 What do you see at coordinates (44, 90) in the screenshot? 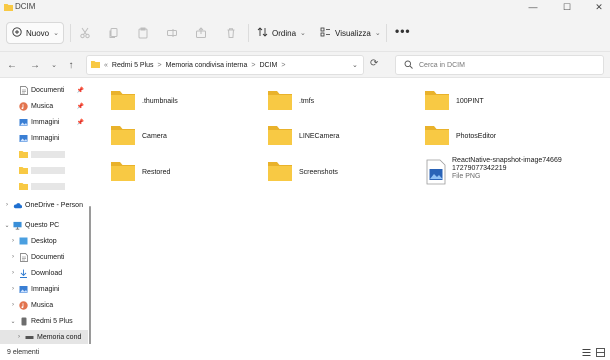
I see `sidebar-item-documenti: Documenti 📌` at bounding box center [44, 90].